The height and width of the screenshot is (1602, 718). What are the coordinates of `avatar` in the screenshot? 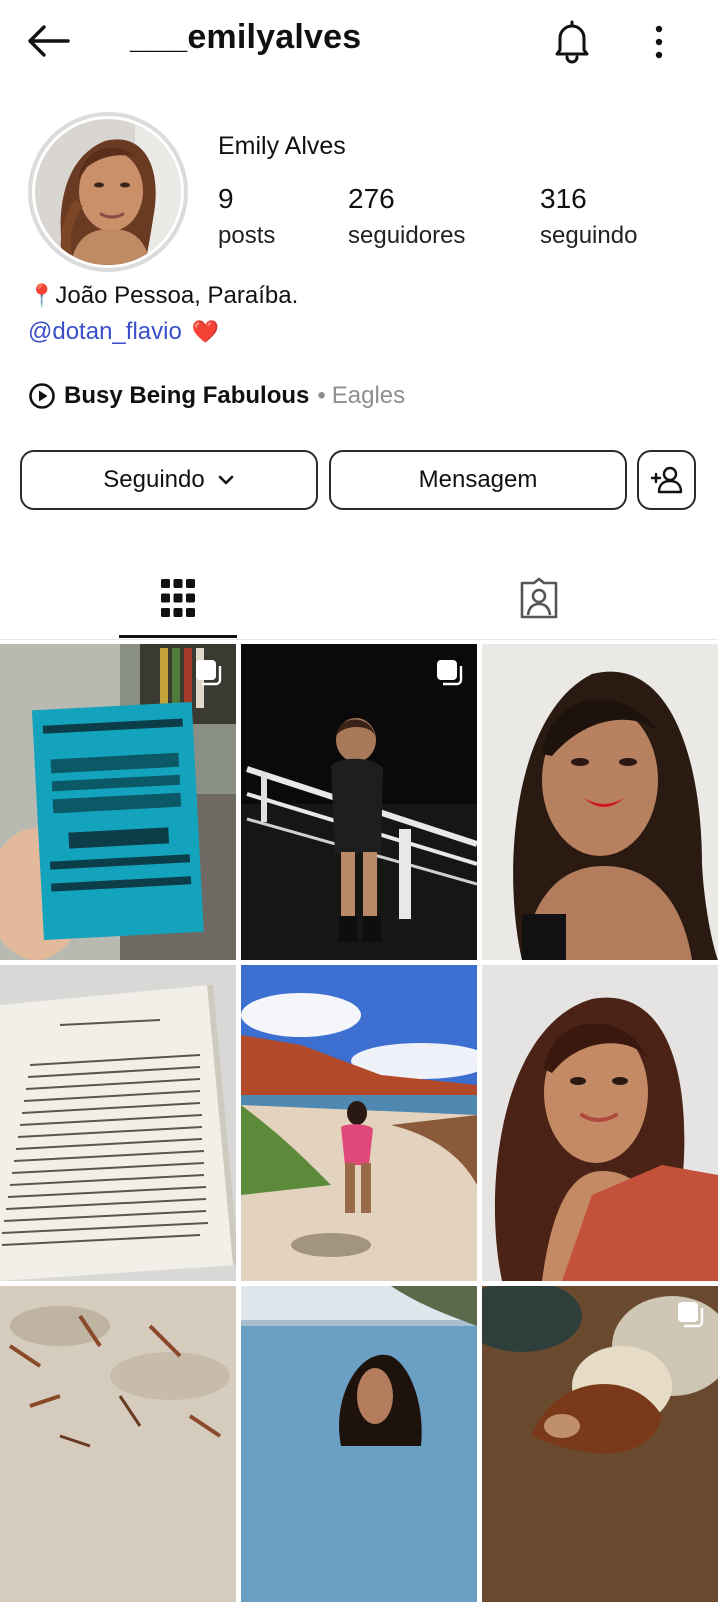 It's located at (108, 192).